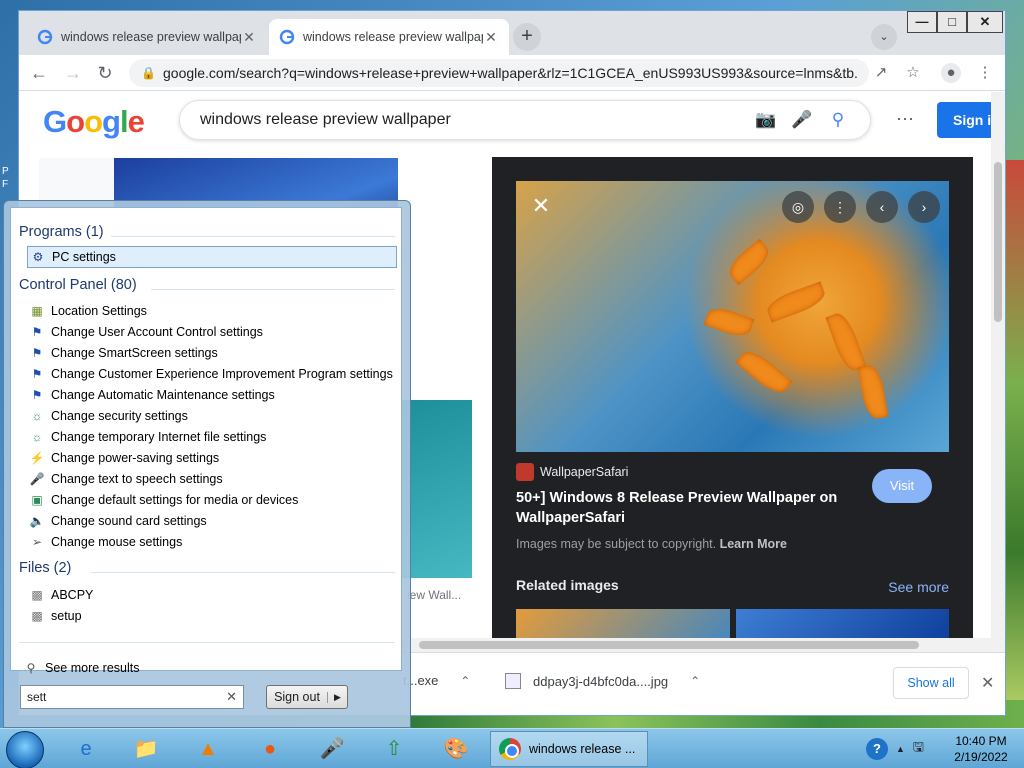 This screenshot has height=768, width=1024. Describe the element at coordinates (922, 22) in the screenshot. I see `minimize-button: —` at that location.